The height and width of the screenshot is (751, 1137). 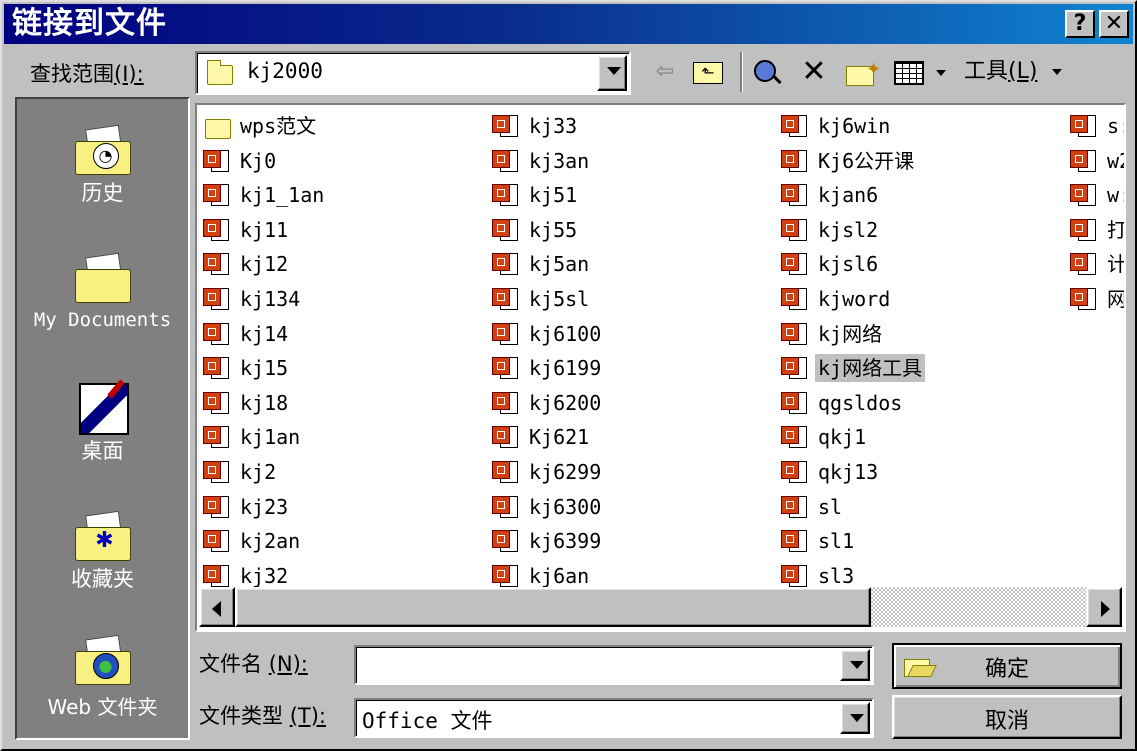 I want to click on help-button: ?, so click(x=1080, y=24).